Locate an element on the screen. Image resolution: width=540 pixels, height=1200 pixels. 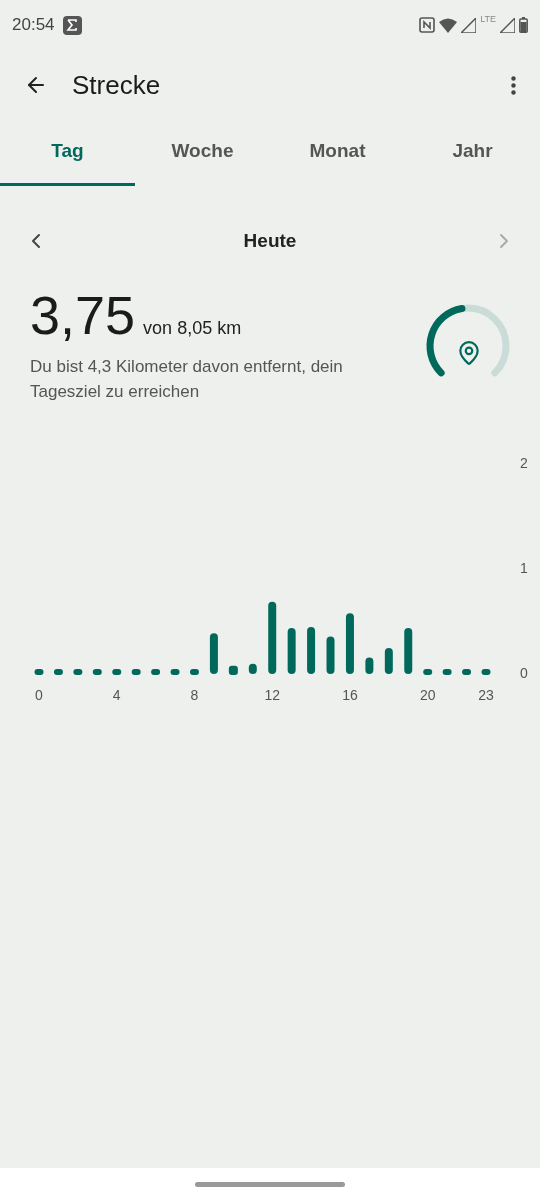
y-axis-label: 0 is located at coordinates (524, 673).